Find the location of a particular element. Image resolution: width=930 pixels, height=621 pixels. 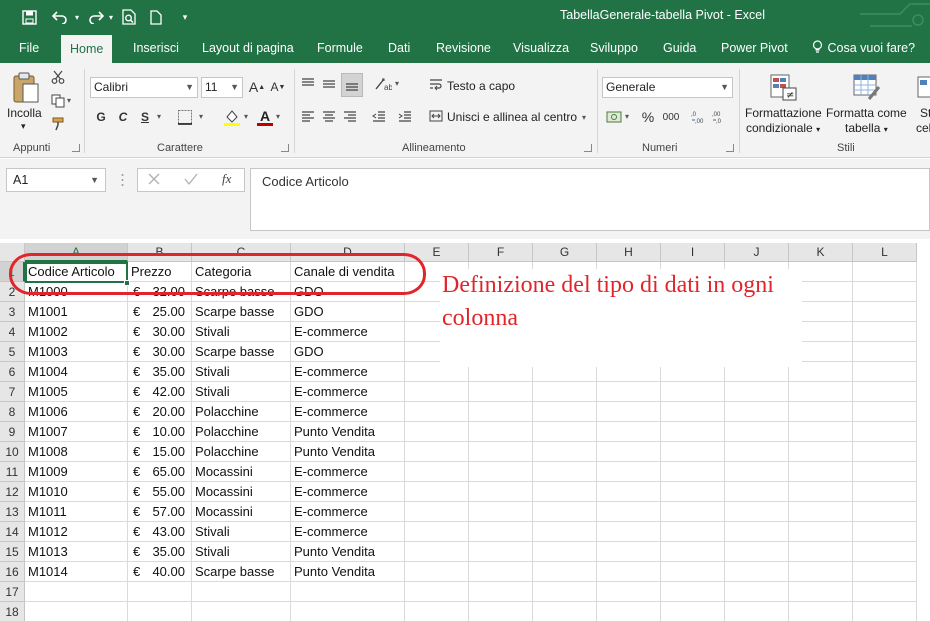

cell-a5: M1003 is located at coordinates (76, 352).